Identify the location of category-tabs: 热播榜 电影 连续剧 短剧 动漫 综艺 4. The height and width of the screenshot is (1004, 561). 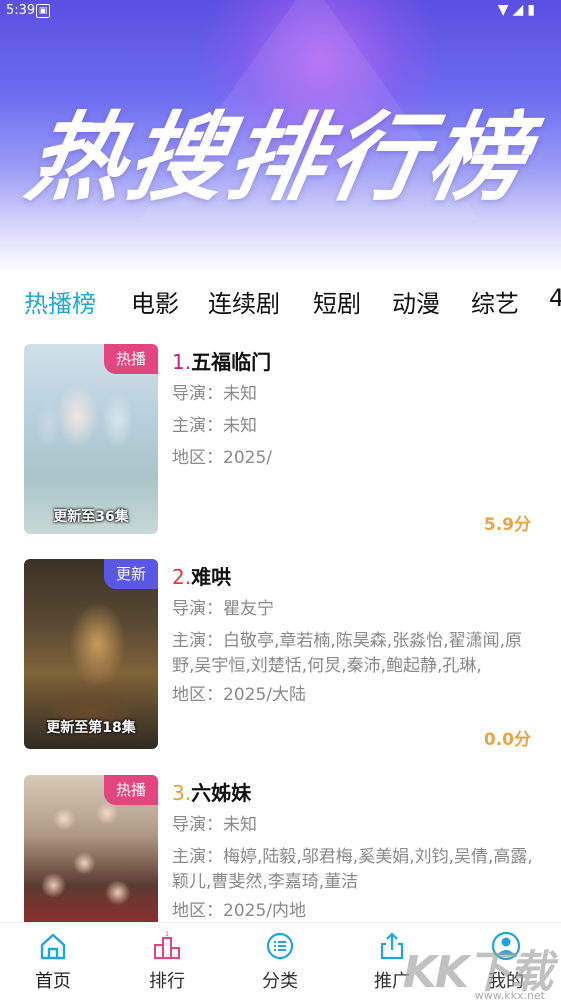
(280, 300).